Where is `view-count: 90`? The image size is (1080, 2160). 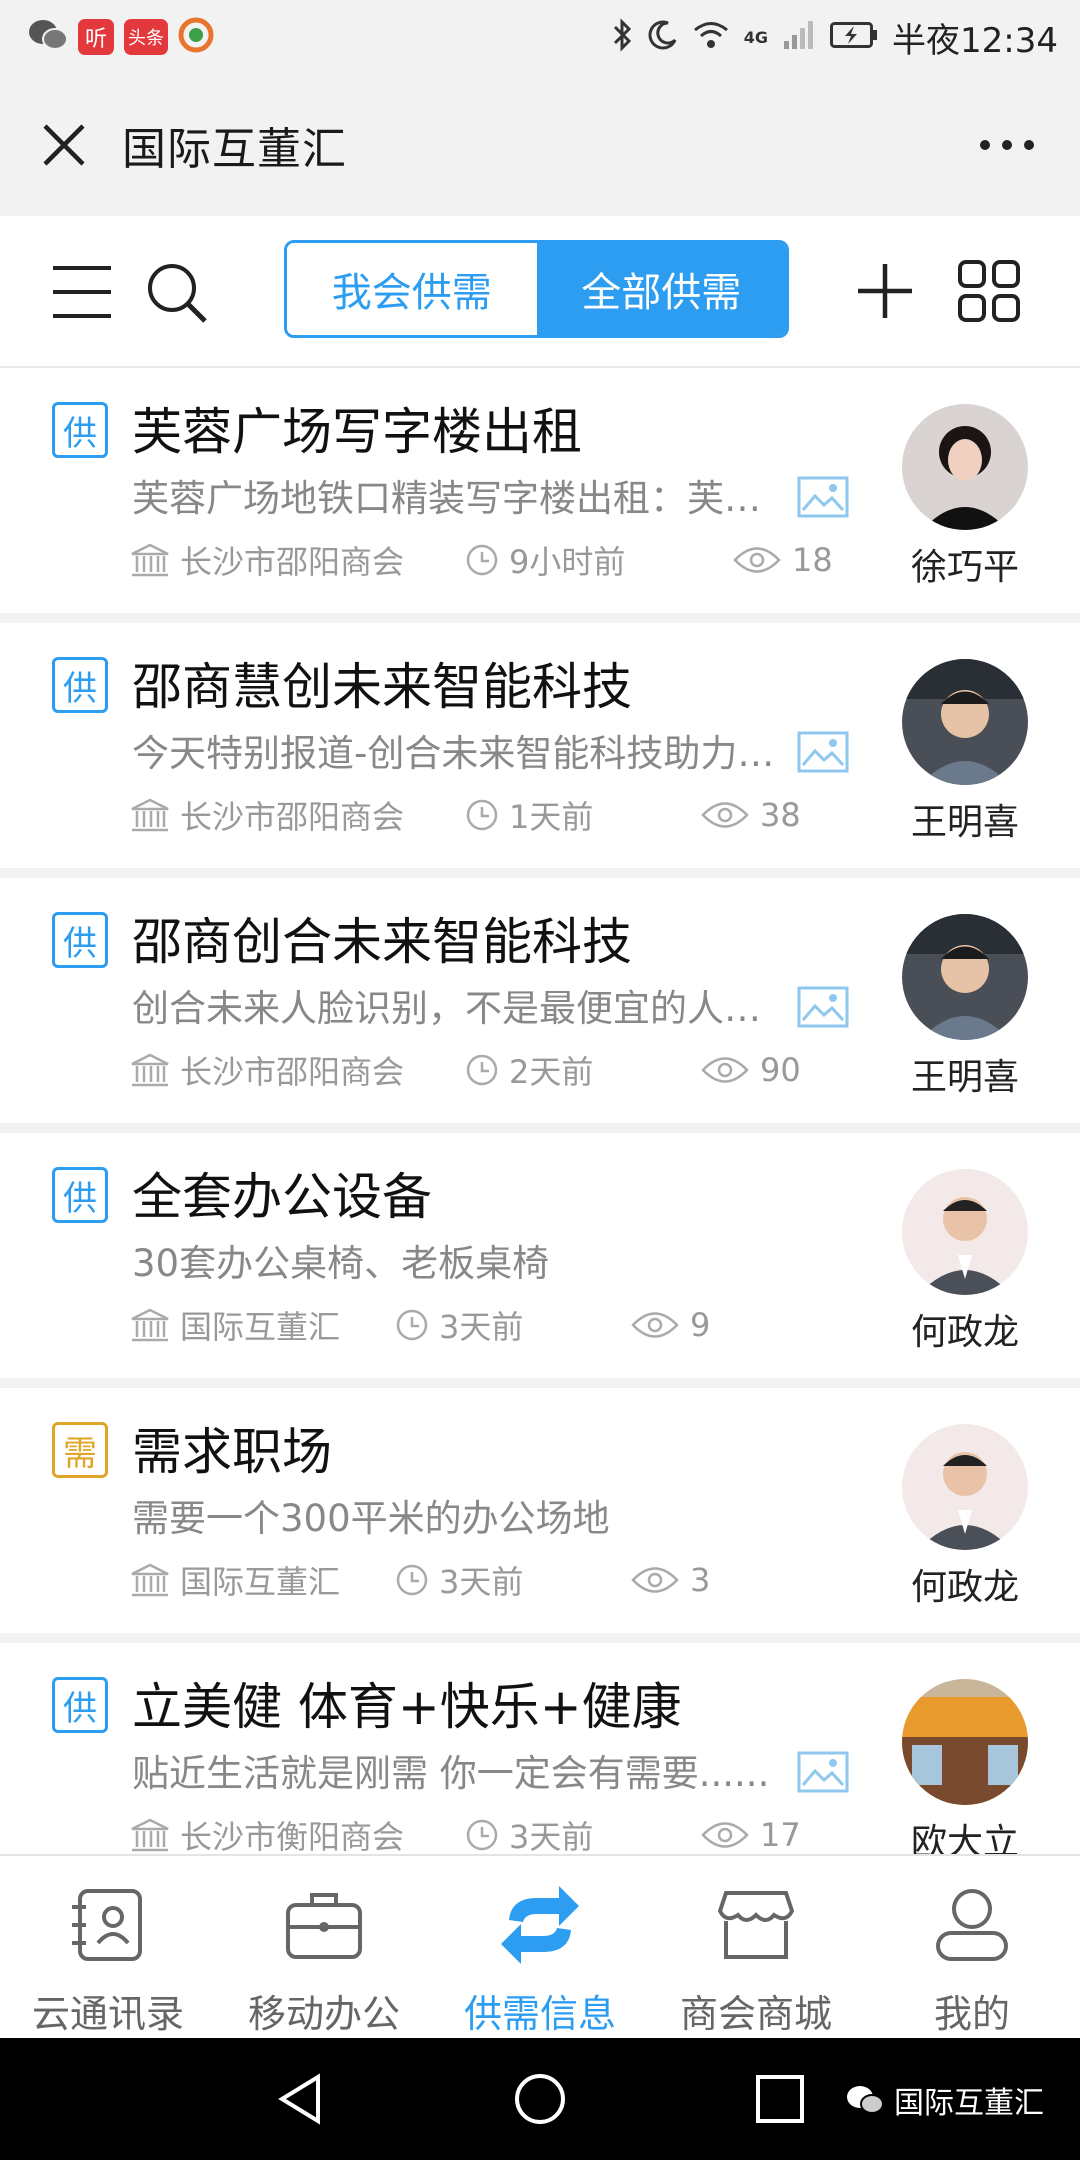 view-count: 90 is located at coordinates (750, 1070).